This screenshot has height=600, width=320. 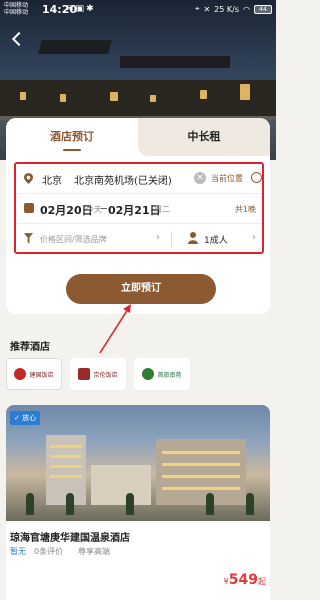 I want to click on date-separator, so click(x=104, y=208).